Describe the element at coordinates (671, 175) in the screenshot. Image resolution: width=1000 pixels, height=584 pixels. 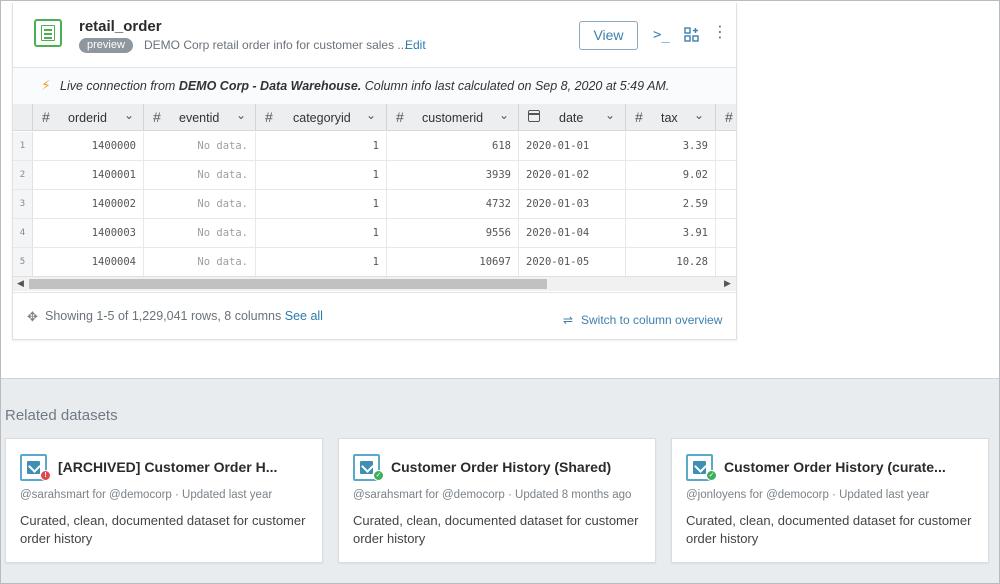
I see `cell-tax: 9.02` at that location.